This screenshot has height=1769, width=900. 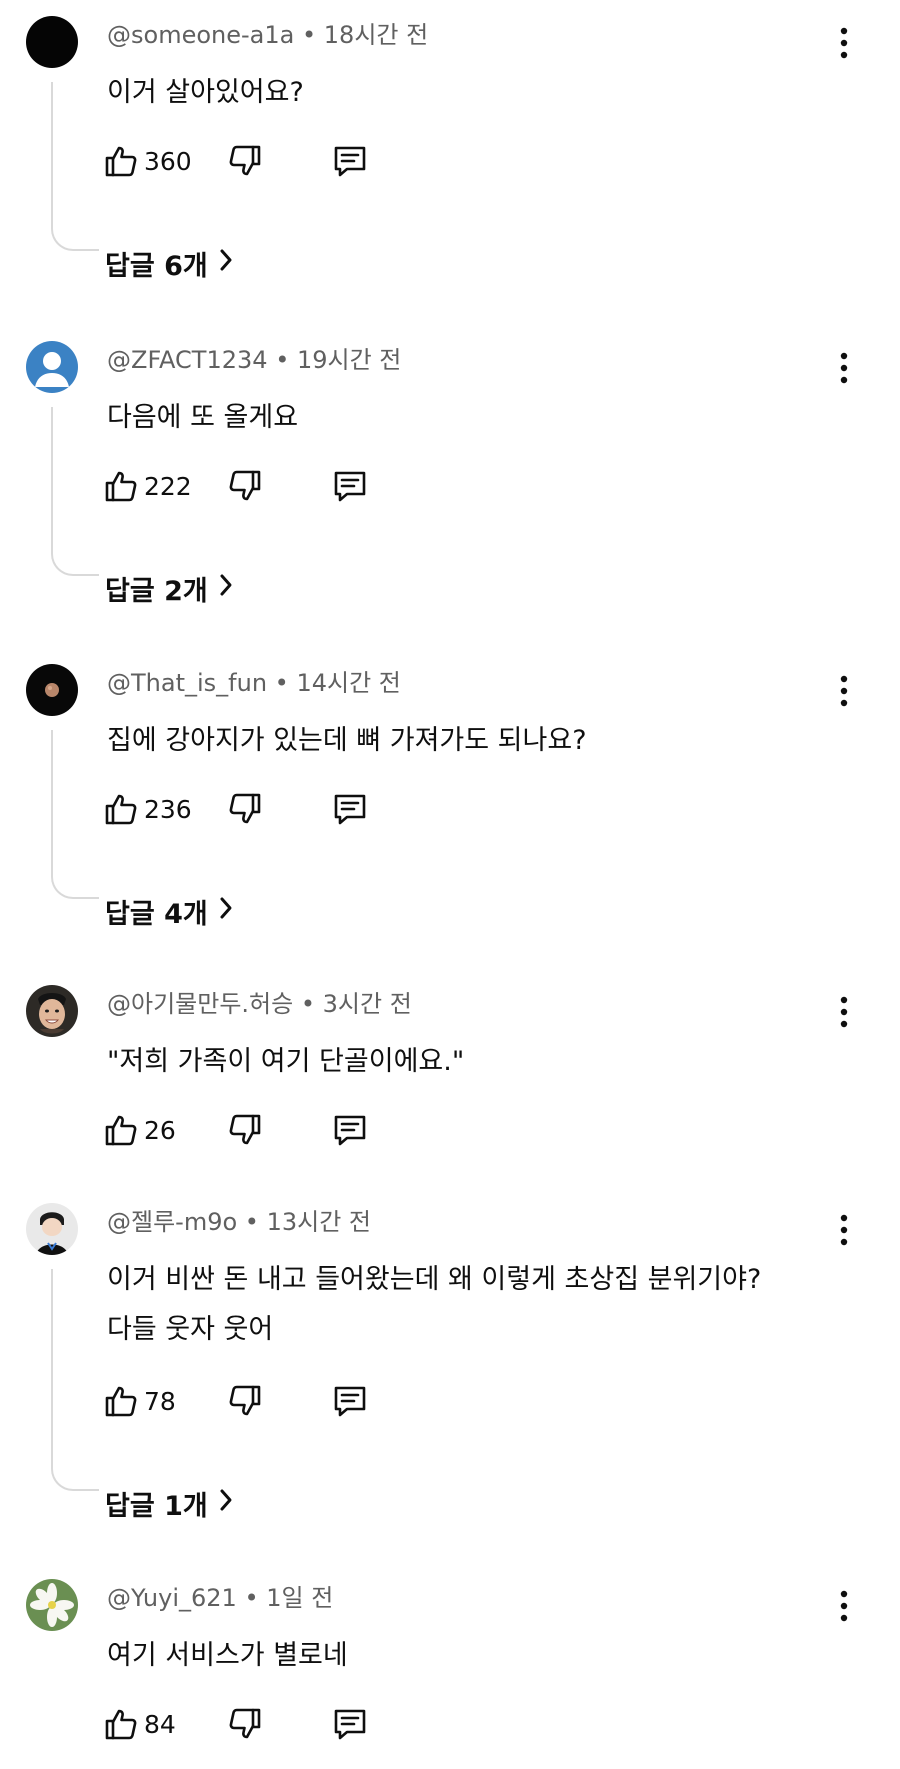 I want to click on comment-time: 18시간 전, so click(x=376, y=35).